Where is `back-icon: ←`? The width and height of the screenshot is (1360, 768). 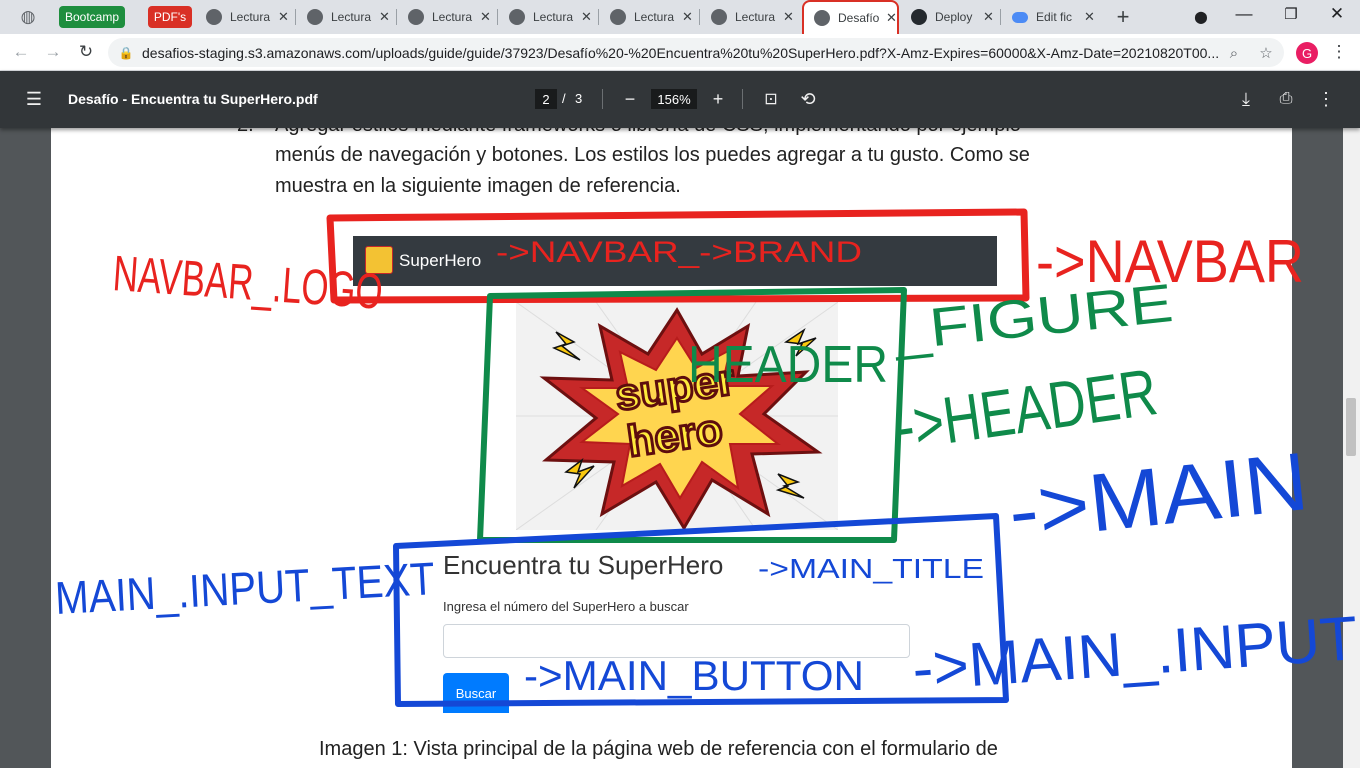
back-icon: ← is located at coordinates (21, 52).